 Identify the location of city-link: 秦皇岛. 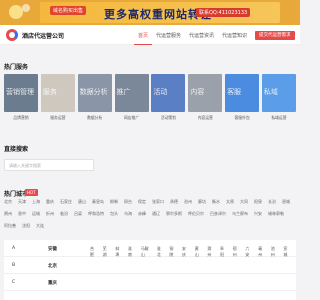
(98, 202).